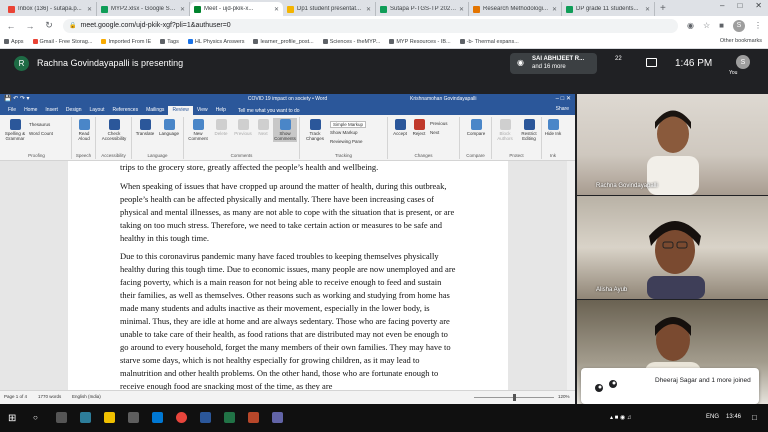 The width and height of the screenshot is (768, 432). What do you see at coordinates (157, 417) in the screenshot?
I see `mail-icon` at bounding box center [157, 417].